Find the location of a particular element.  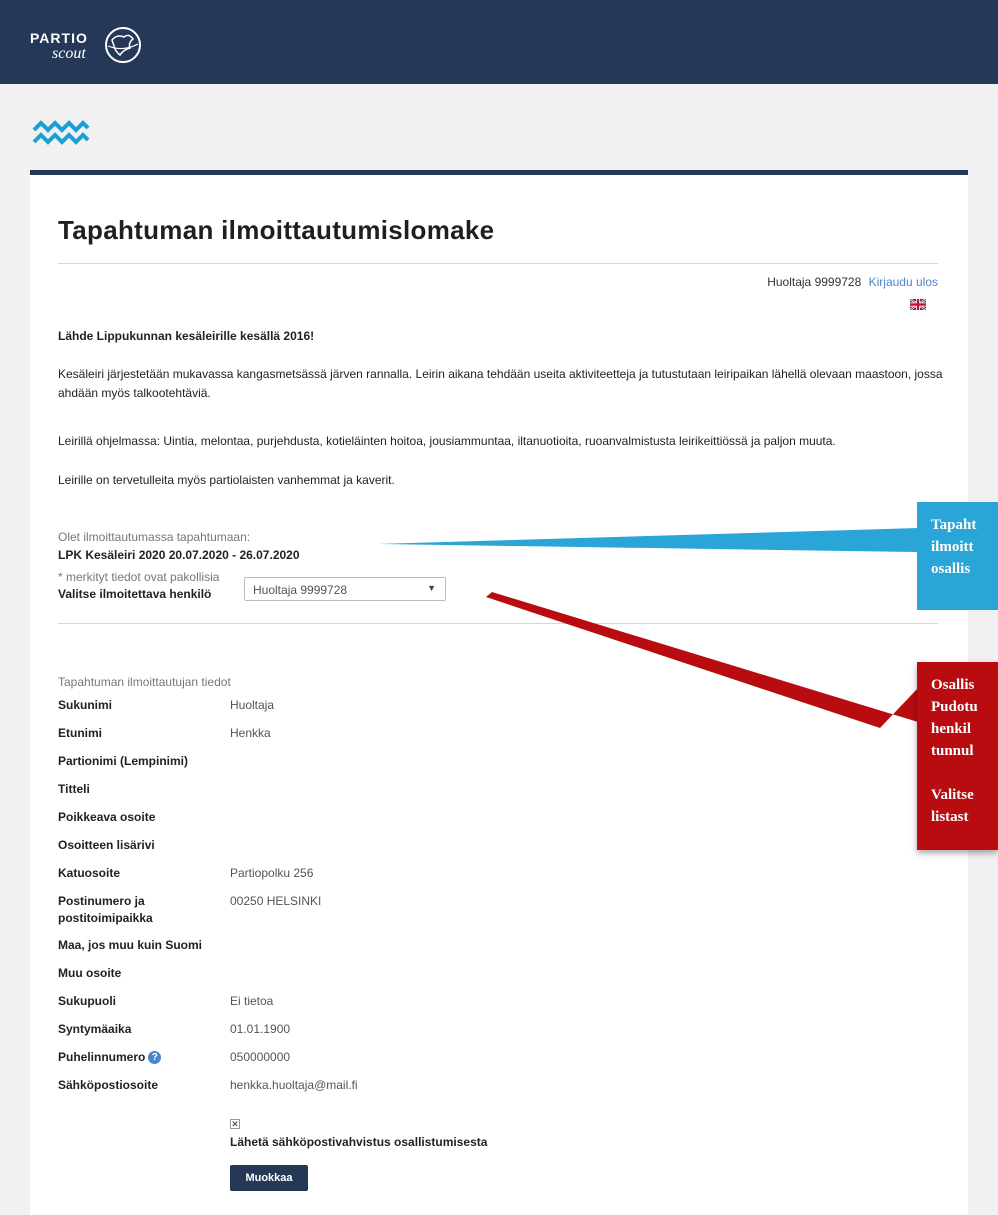

field-label-katuosoite: Katuosoite is located at coordinates (89, 873).